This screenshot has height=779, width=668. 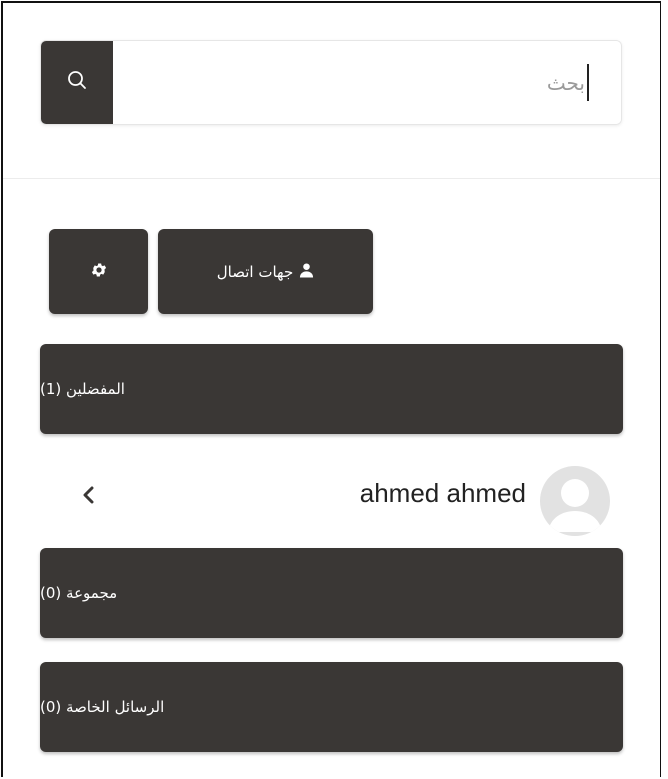 I want to click on user-icon, so click(x=306, y=272).